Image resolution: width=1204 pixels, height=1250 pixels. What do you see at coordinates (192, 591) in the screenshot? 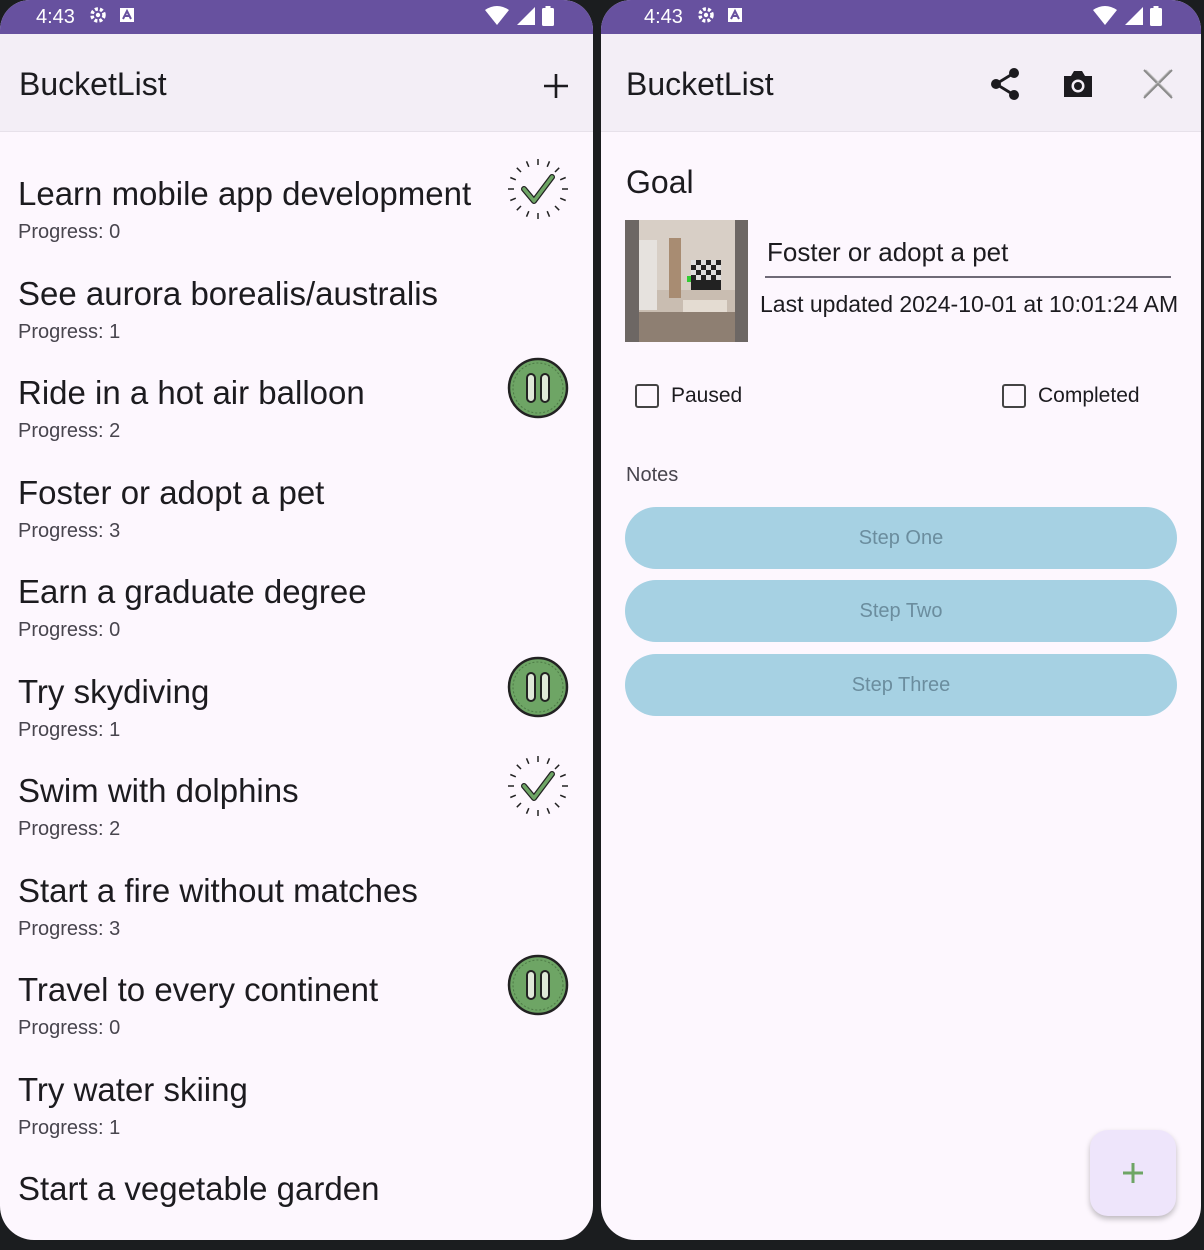
I see `goal-title: Earn a graduate degree` at bounding box center [192, 591].